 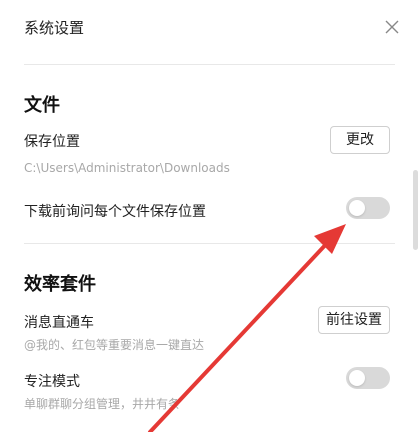 What do you see at coordinates (415, 210) in the screenshot?
I see `scrollbar-thumb` at bounding box center [415, 210].